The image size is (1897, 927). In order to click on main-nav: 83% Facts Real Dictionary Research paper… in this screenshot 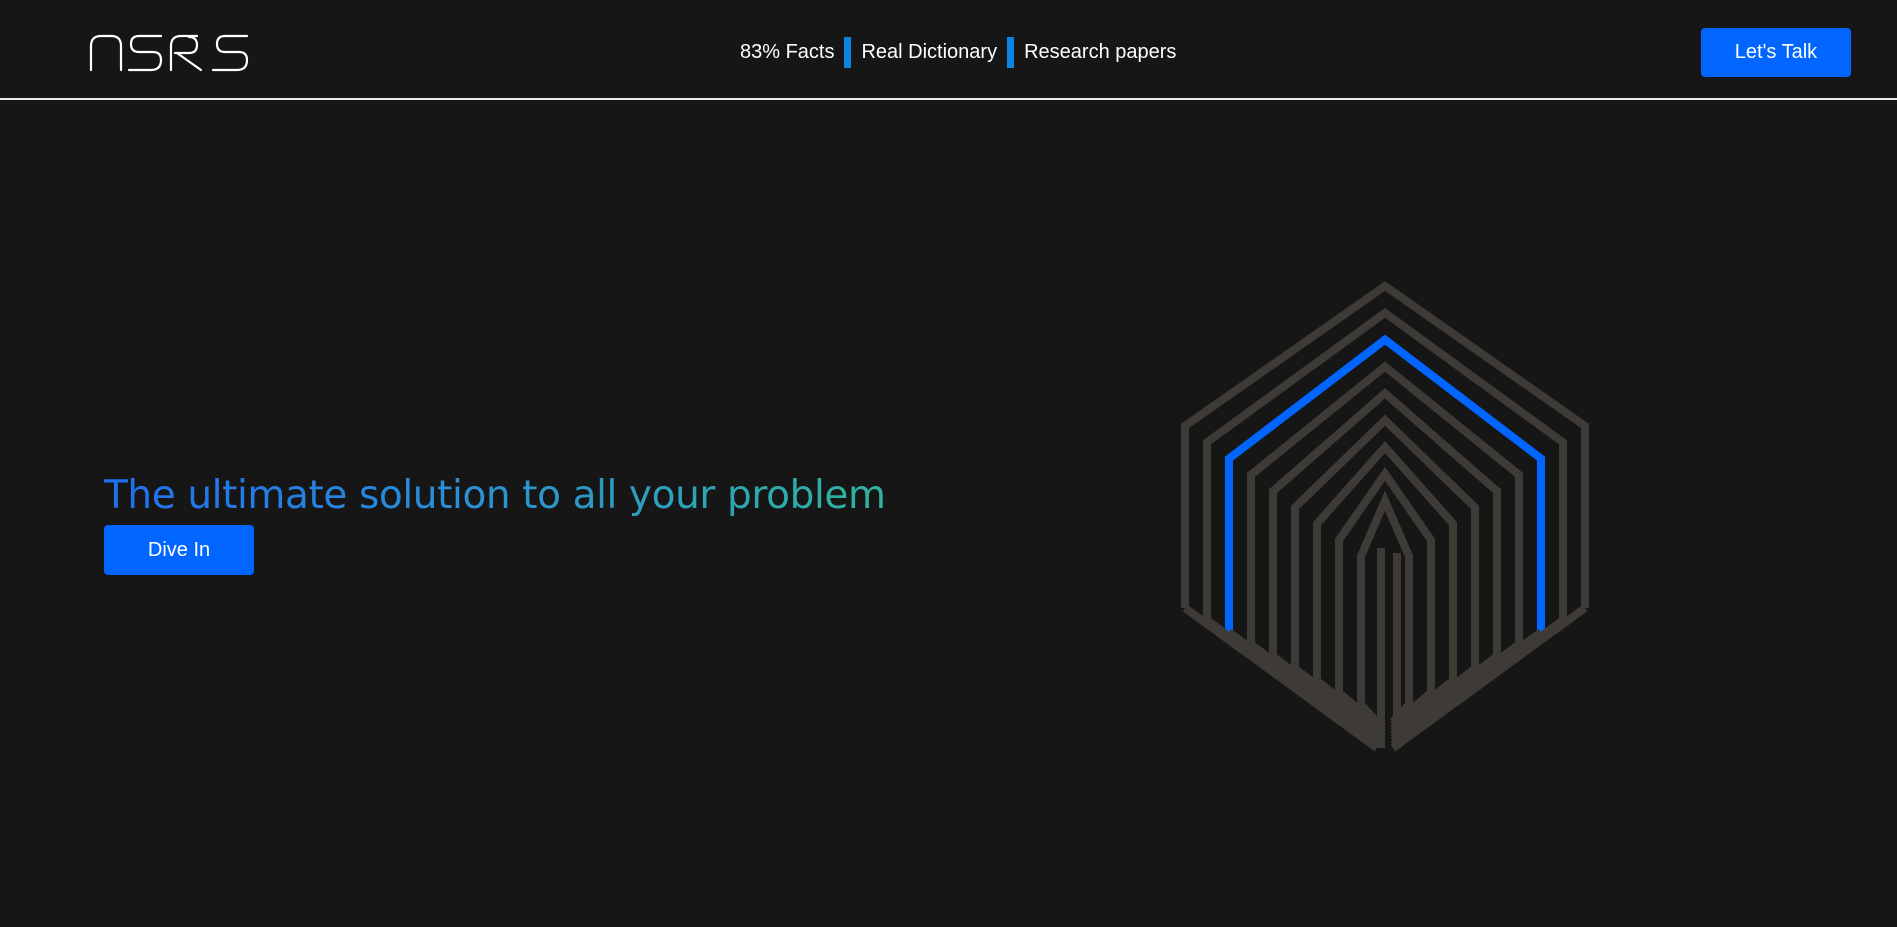, I will do `click(958, 52)`.